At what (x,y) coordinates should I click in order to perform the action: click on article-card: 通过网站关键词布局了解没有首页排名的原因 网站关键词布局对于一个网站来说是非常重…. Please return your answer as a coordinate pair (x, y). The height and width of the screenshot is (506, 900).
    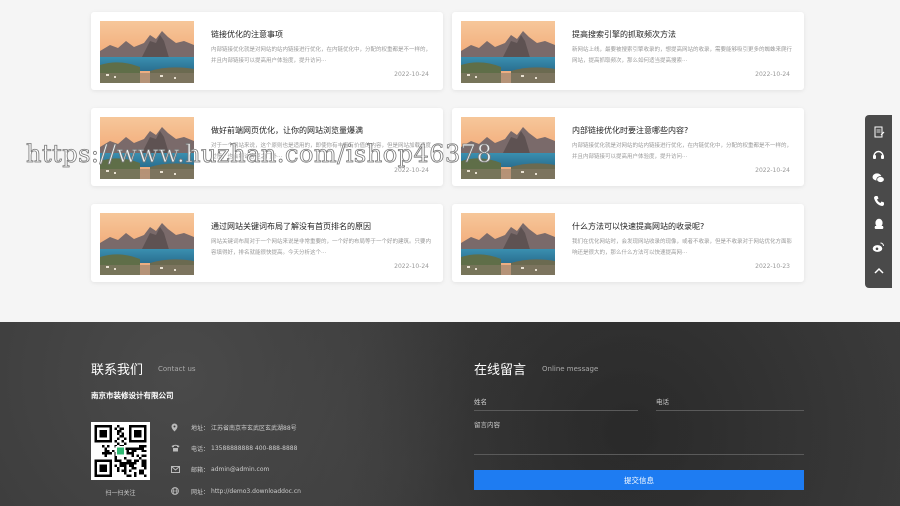
    Looking at the image, I should click on (267, 243).